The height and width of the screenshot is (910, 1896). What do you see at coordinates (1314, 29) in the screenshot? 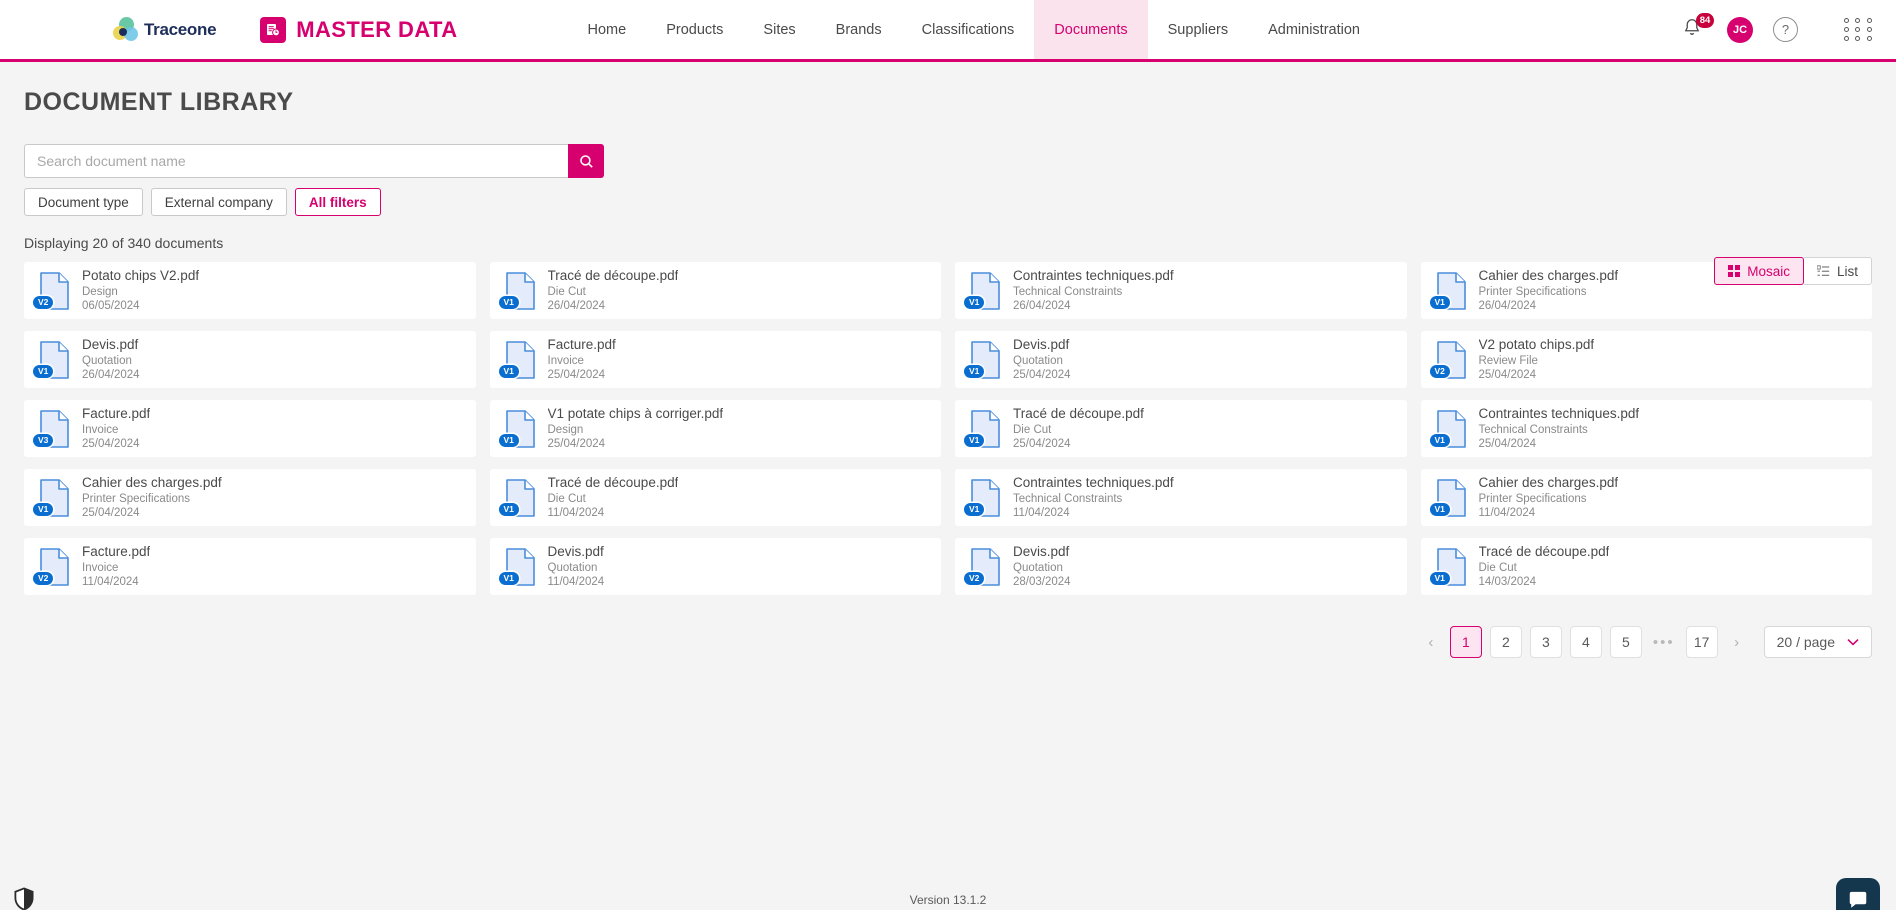
I see `nav-item-administration: Administration` at bounding box center [1314, 29].